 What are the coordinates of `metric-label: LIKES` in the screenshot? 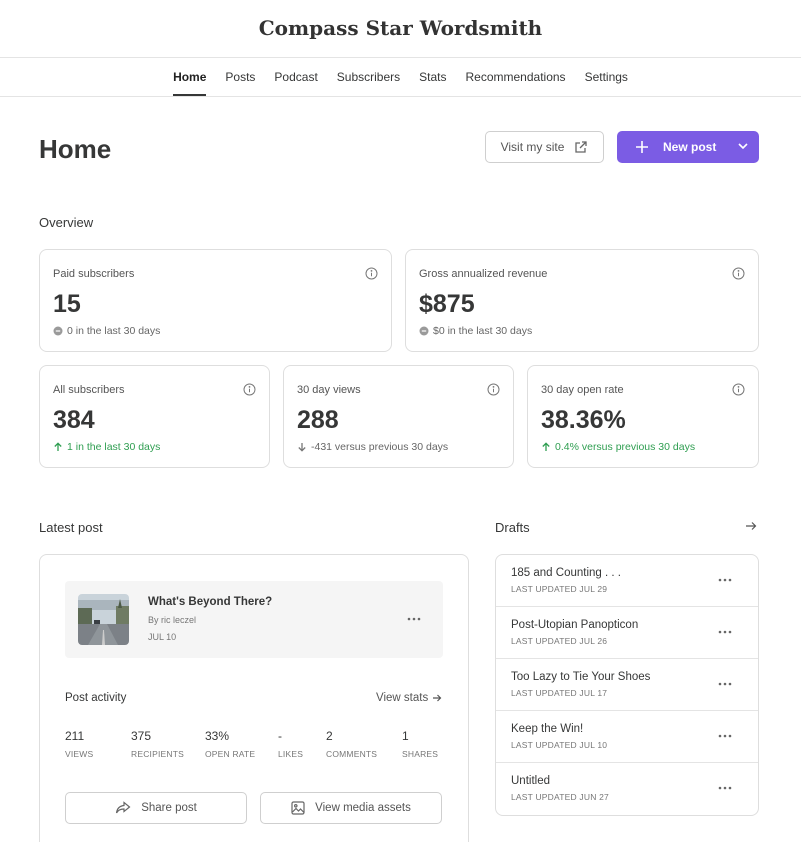 It's located at (291, 754).